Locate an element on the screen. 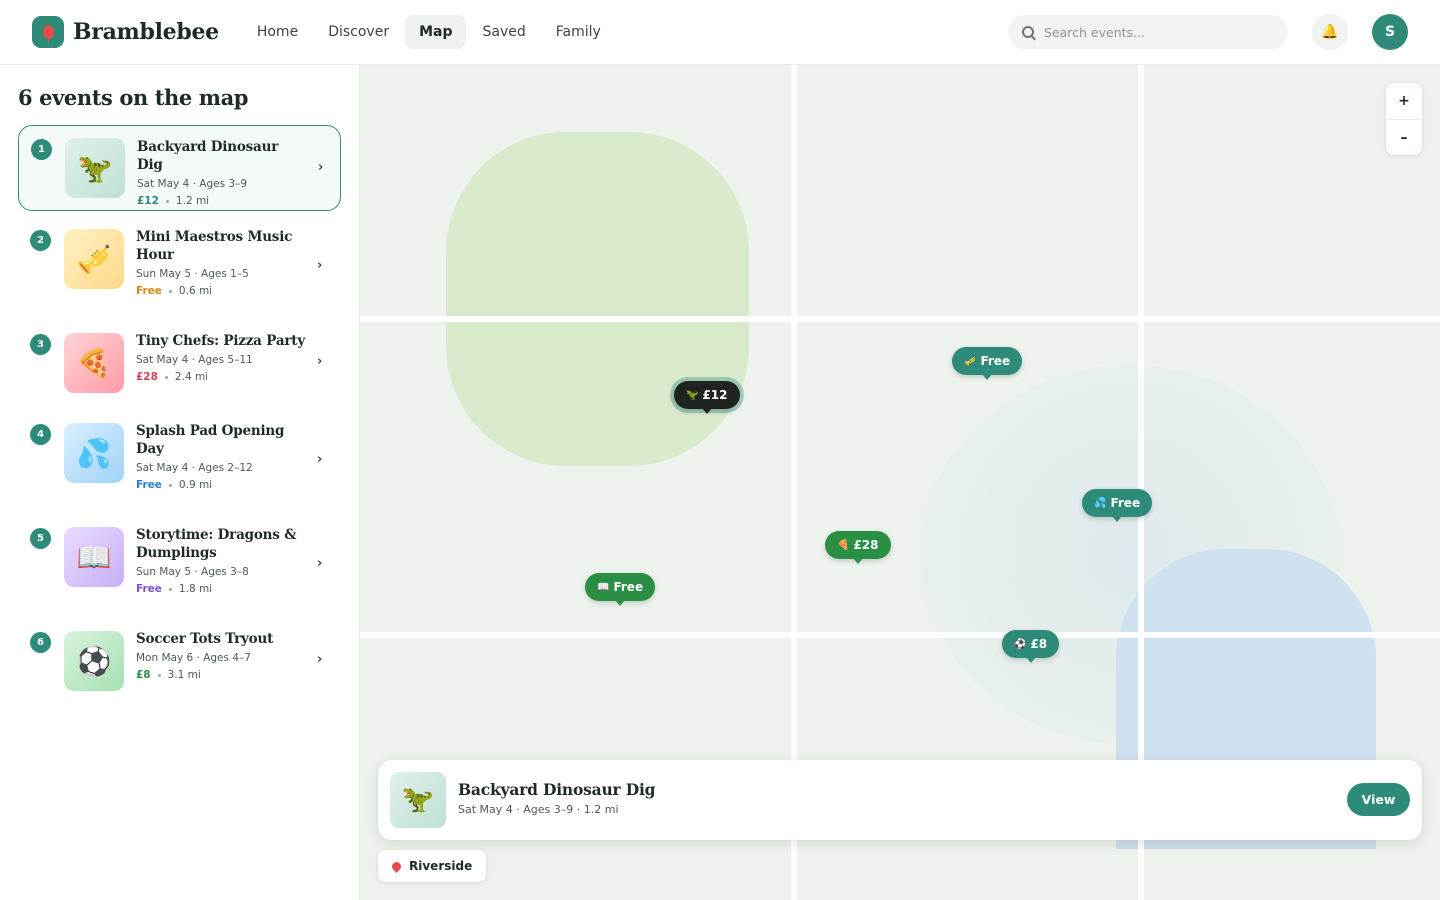  search-input is located at coordinates (1154, 32).